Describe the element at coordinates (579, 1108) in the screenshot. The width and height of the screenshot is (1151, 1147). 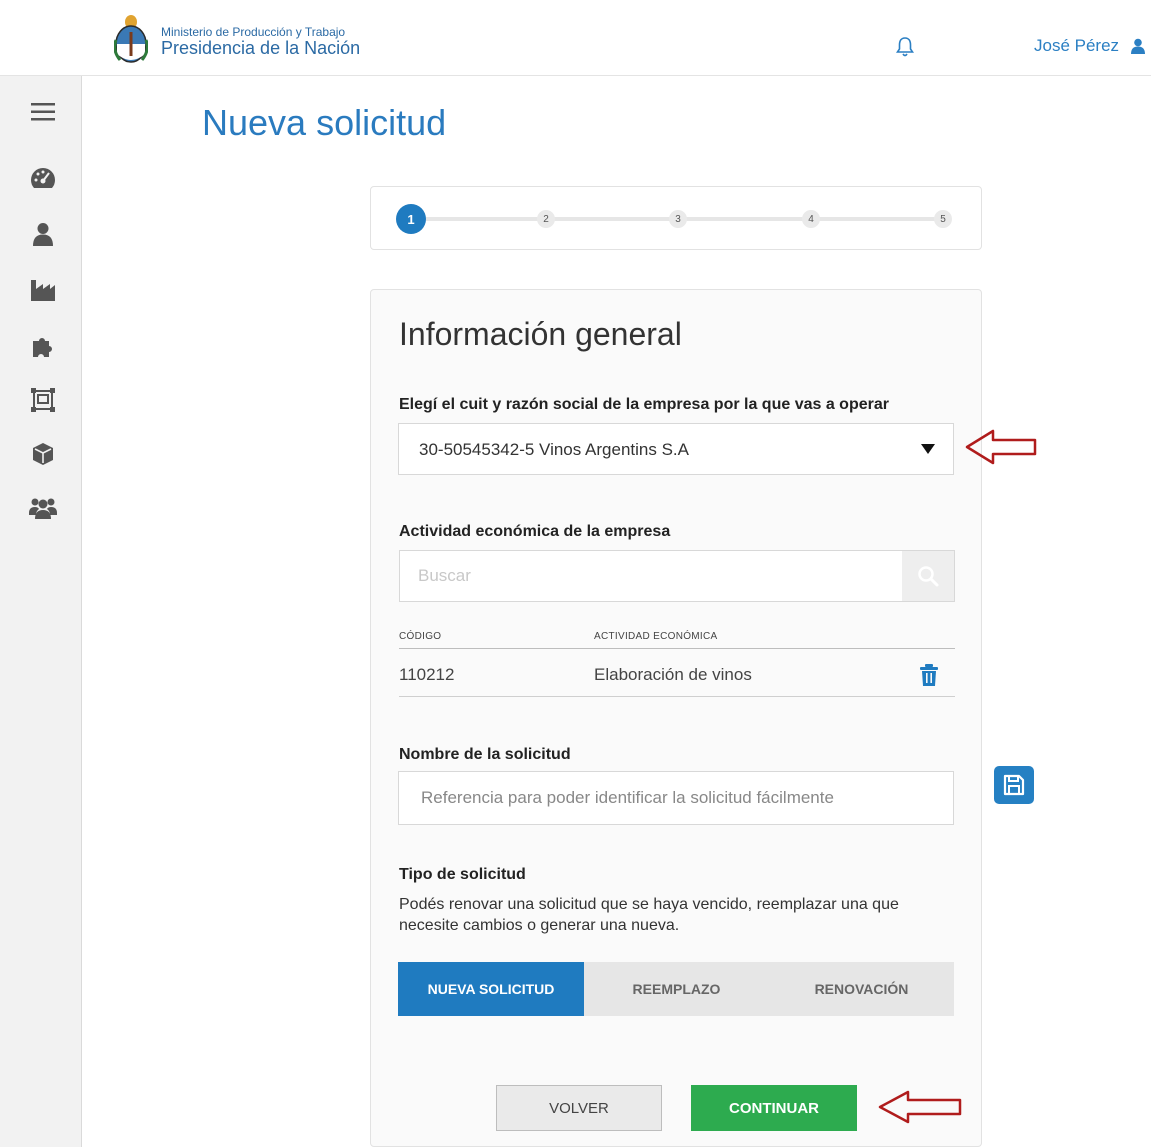
I see `back-button: VOLVER` at that location.